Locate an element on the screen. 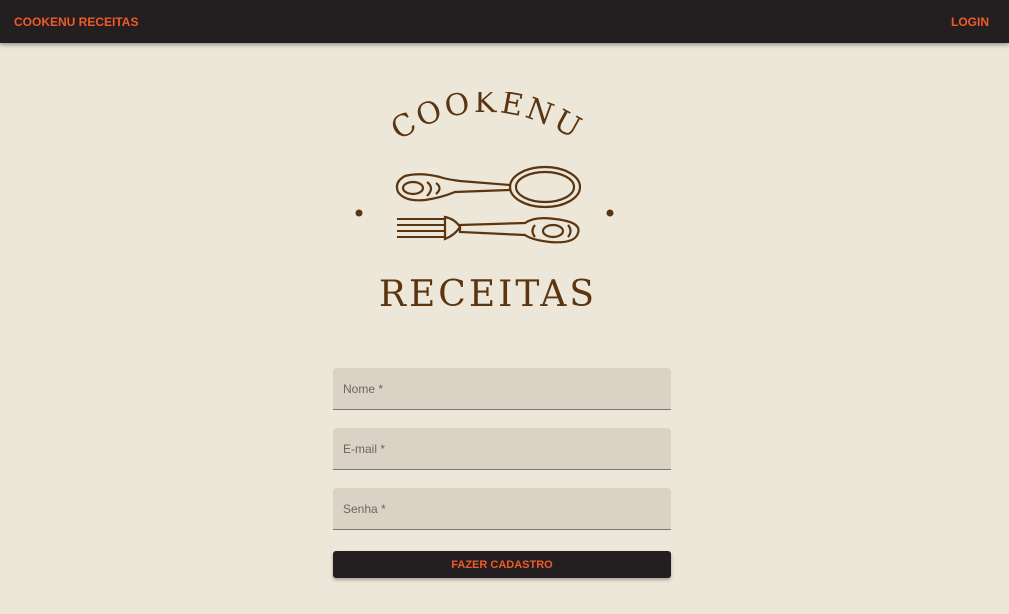 The width and height of the screenshot is (1009, 614). fork-icon is located at coordinates (488, 229).